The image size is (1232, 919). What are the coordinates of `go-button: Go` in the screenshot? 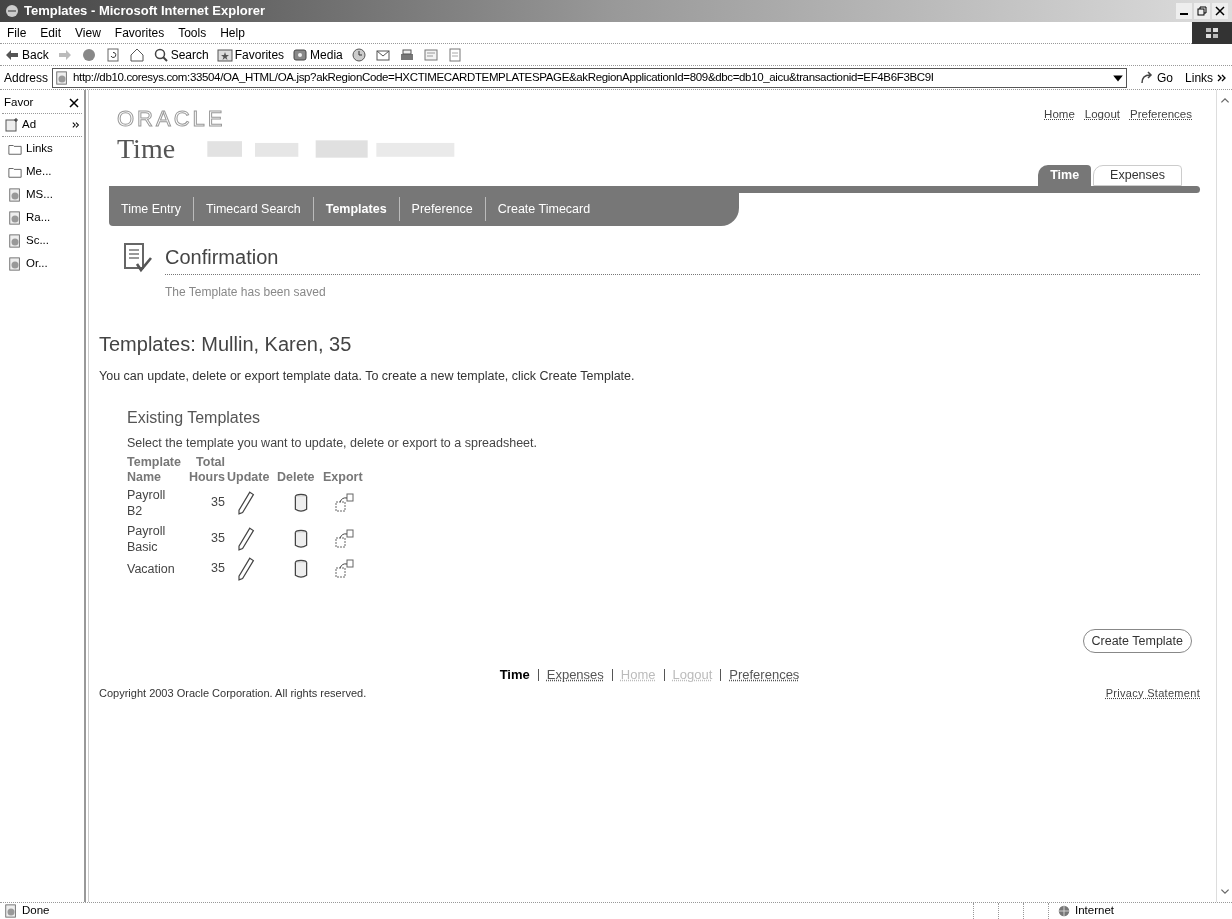 It's located at (1156, 77).